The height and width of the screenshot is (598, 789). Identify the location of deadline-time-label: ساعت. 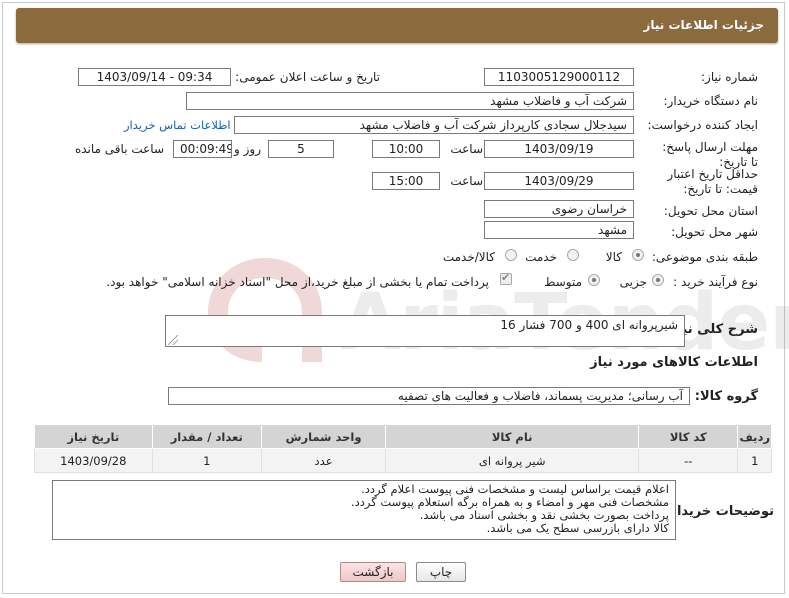
(466, 149).